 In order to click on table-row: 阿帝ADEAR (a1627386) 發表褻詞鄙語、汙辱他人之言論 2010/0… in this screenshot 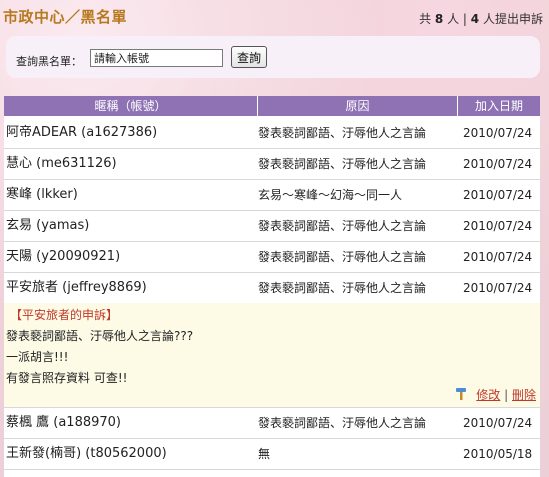, I will do `click(272, 133)`.